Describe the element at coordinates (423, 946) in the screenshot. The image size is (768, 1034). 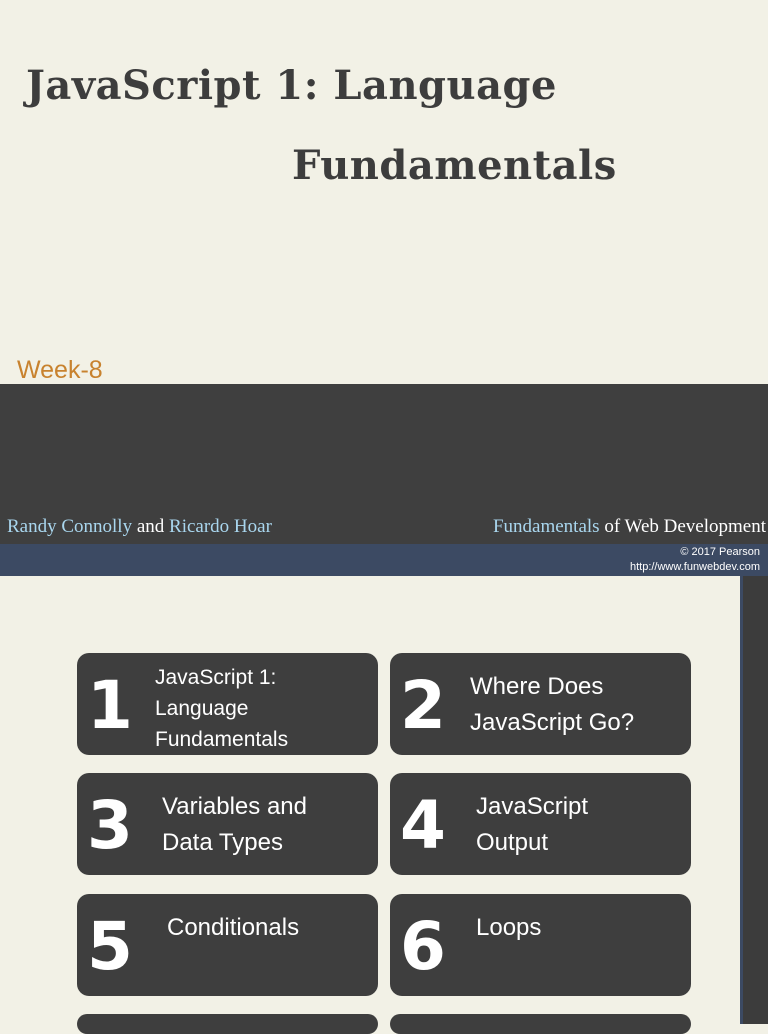
I see `section-number: 6` at that location.